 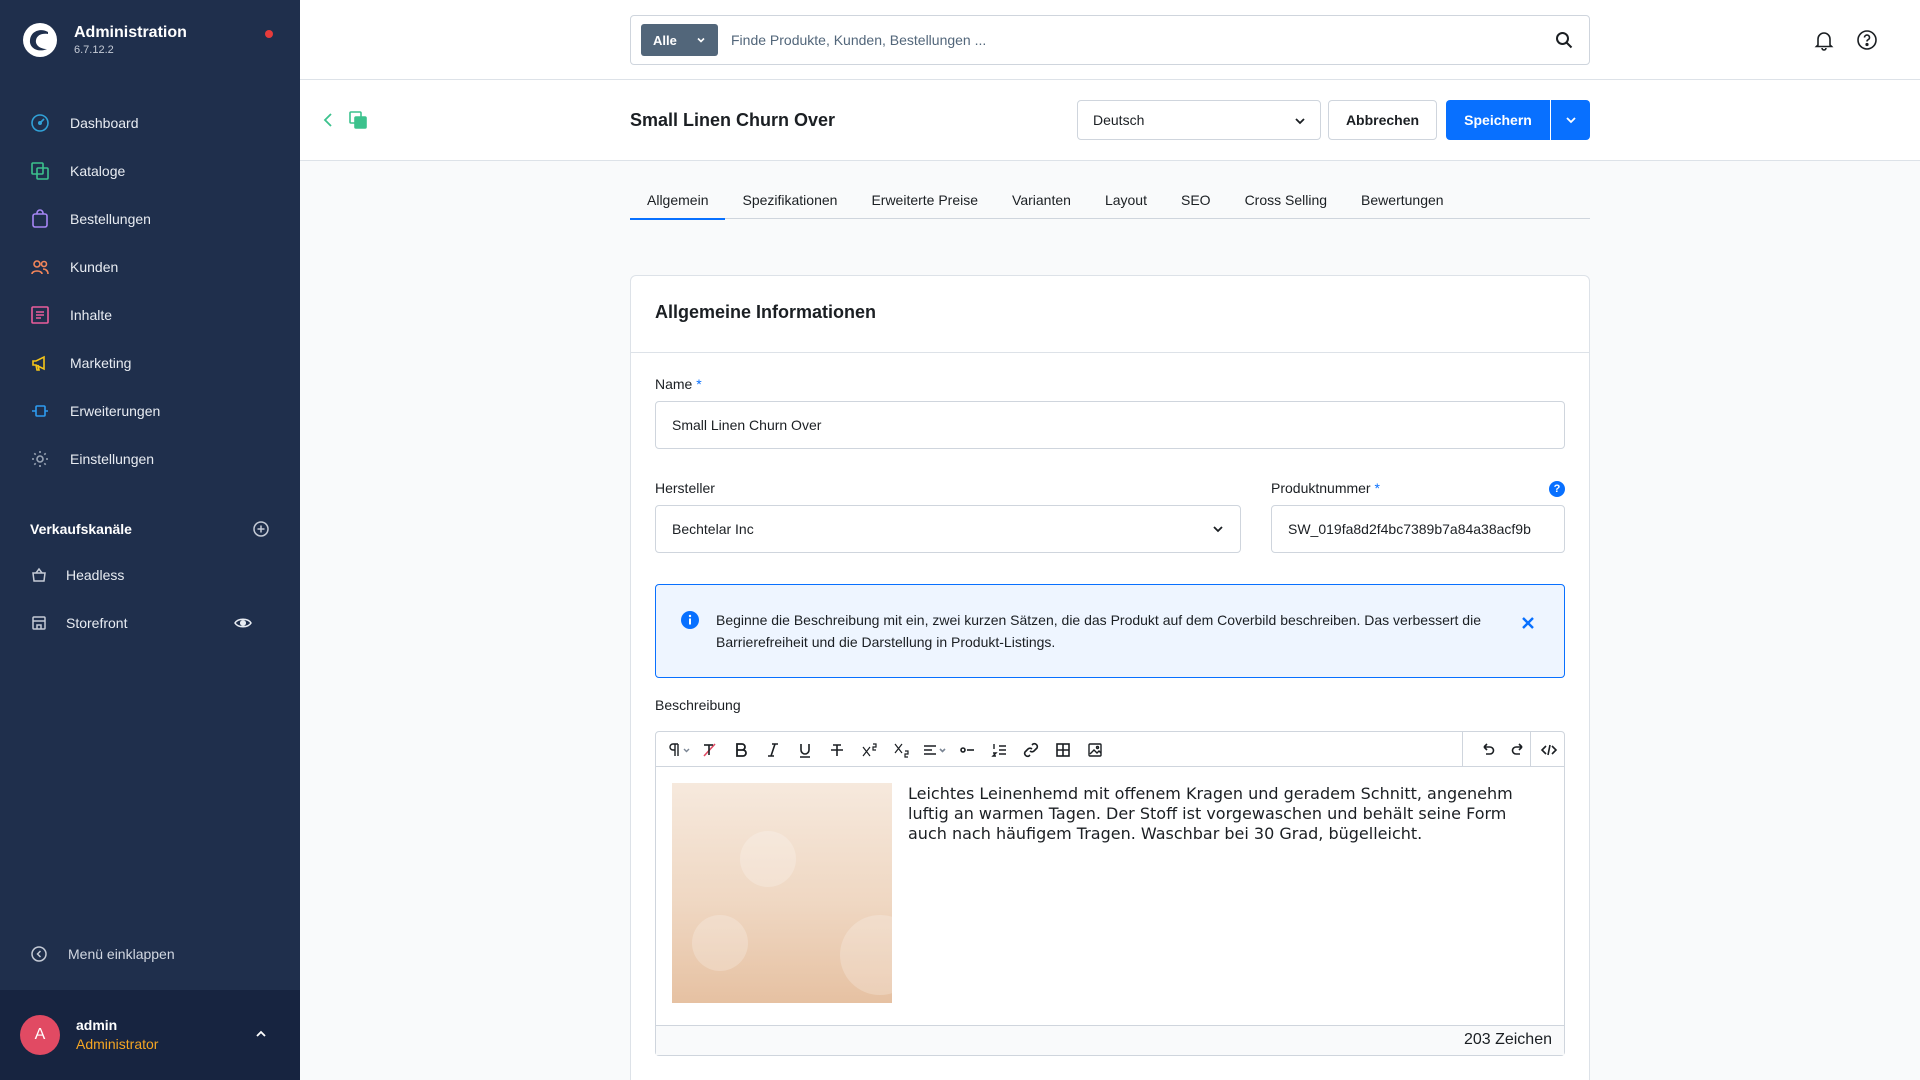 I want to click on tab-layout: Layout, so click(x=1126, y=202).